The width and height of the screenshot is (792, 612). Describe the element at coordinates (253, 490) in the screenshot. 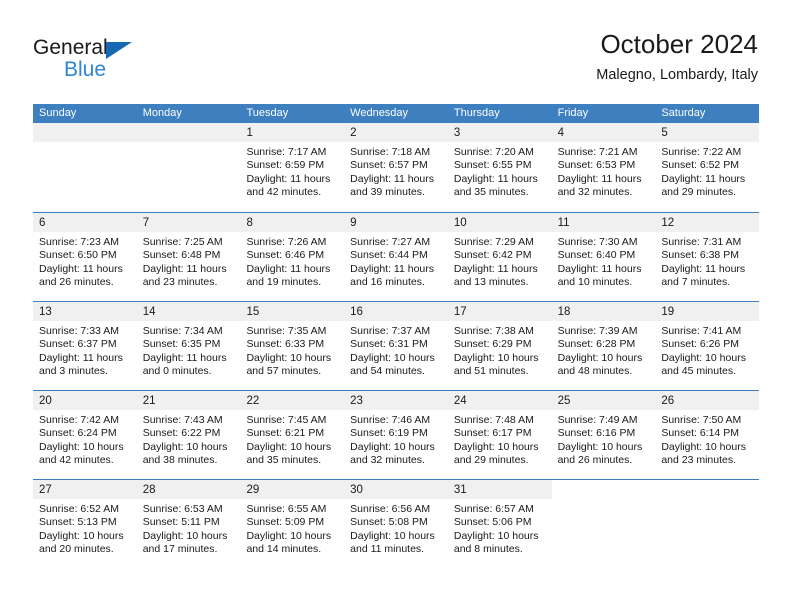

I see `day-number: 29` at that location.